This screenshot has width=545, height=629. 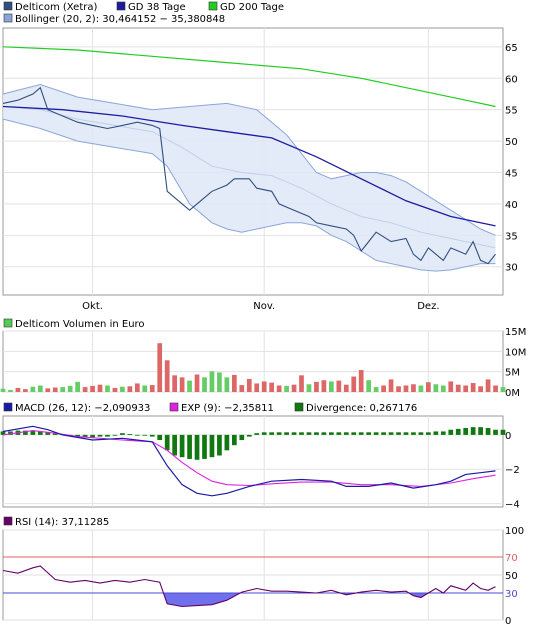 I want to click on y-tick-label: 55, so click(x=511, y=111).